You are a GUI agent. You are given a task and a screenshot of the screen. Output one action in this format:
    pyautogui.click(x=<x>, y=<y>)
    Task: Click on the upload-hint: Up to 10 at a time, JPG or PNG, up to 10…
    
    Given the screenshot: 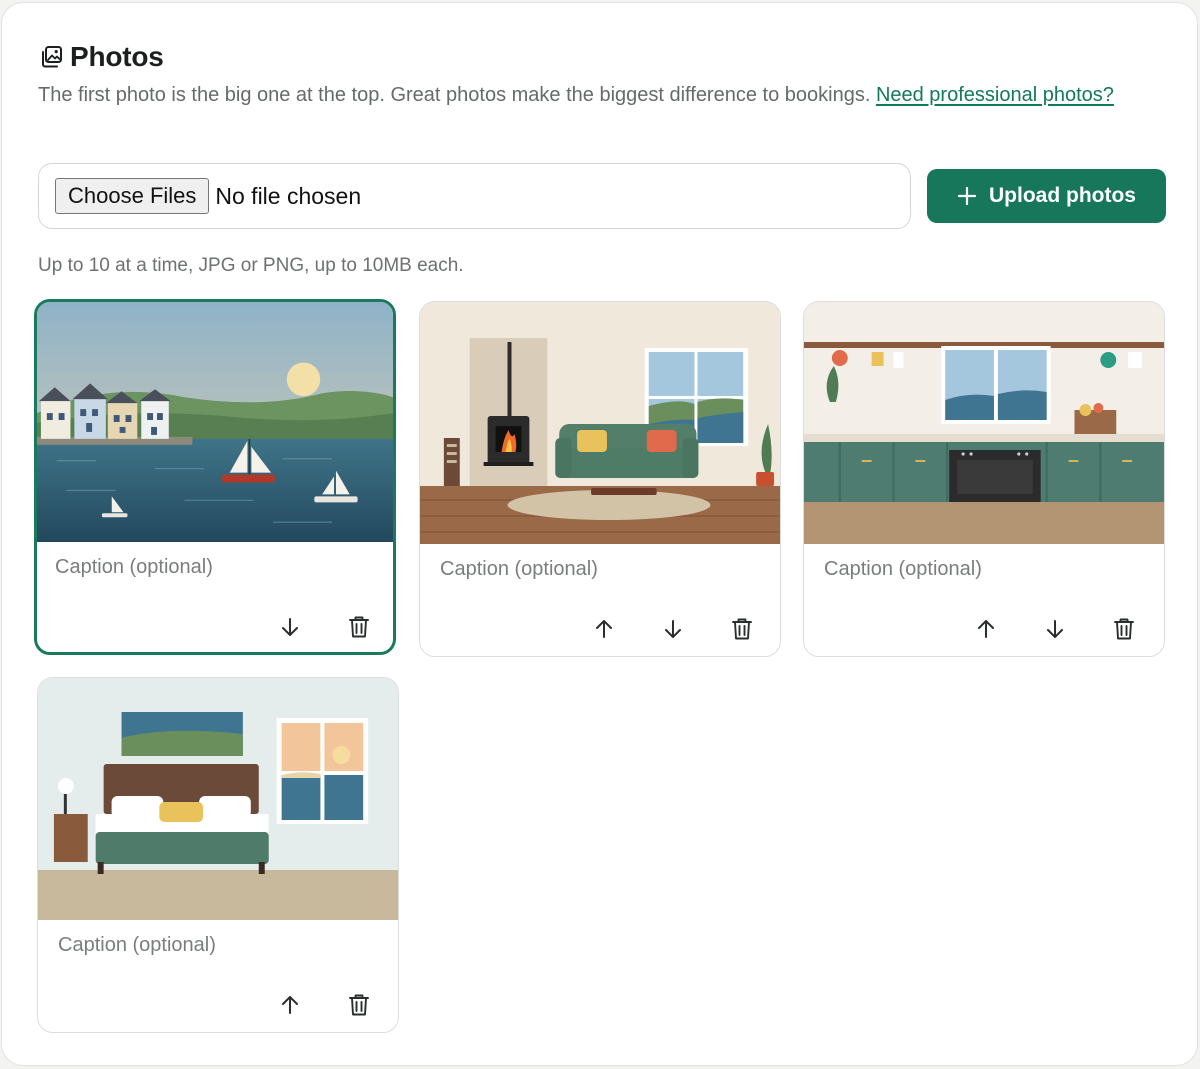 What is the action you would take?
    pyautogui.click(x=251, y=265)
    